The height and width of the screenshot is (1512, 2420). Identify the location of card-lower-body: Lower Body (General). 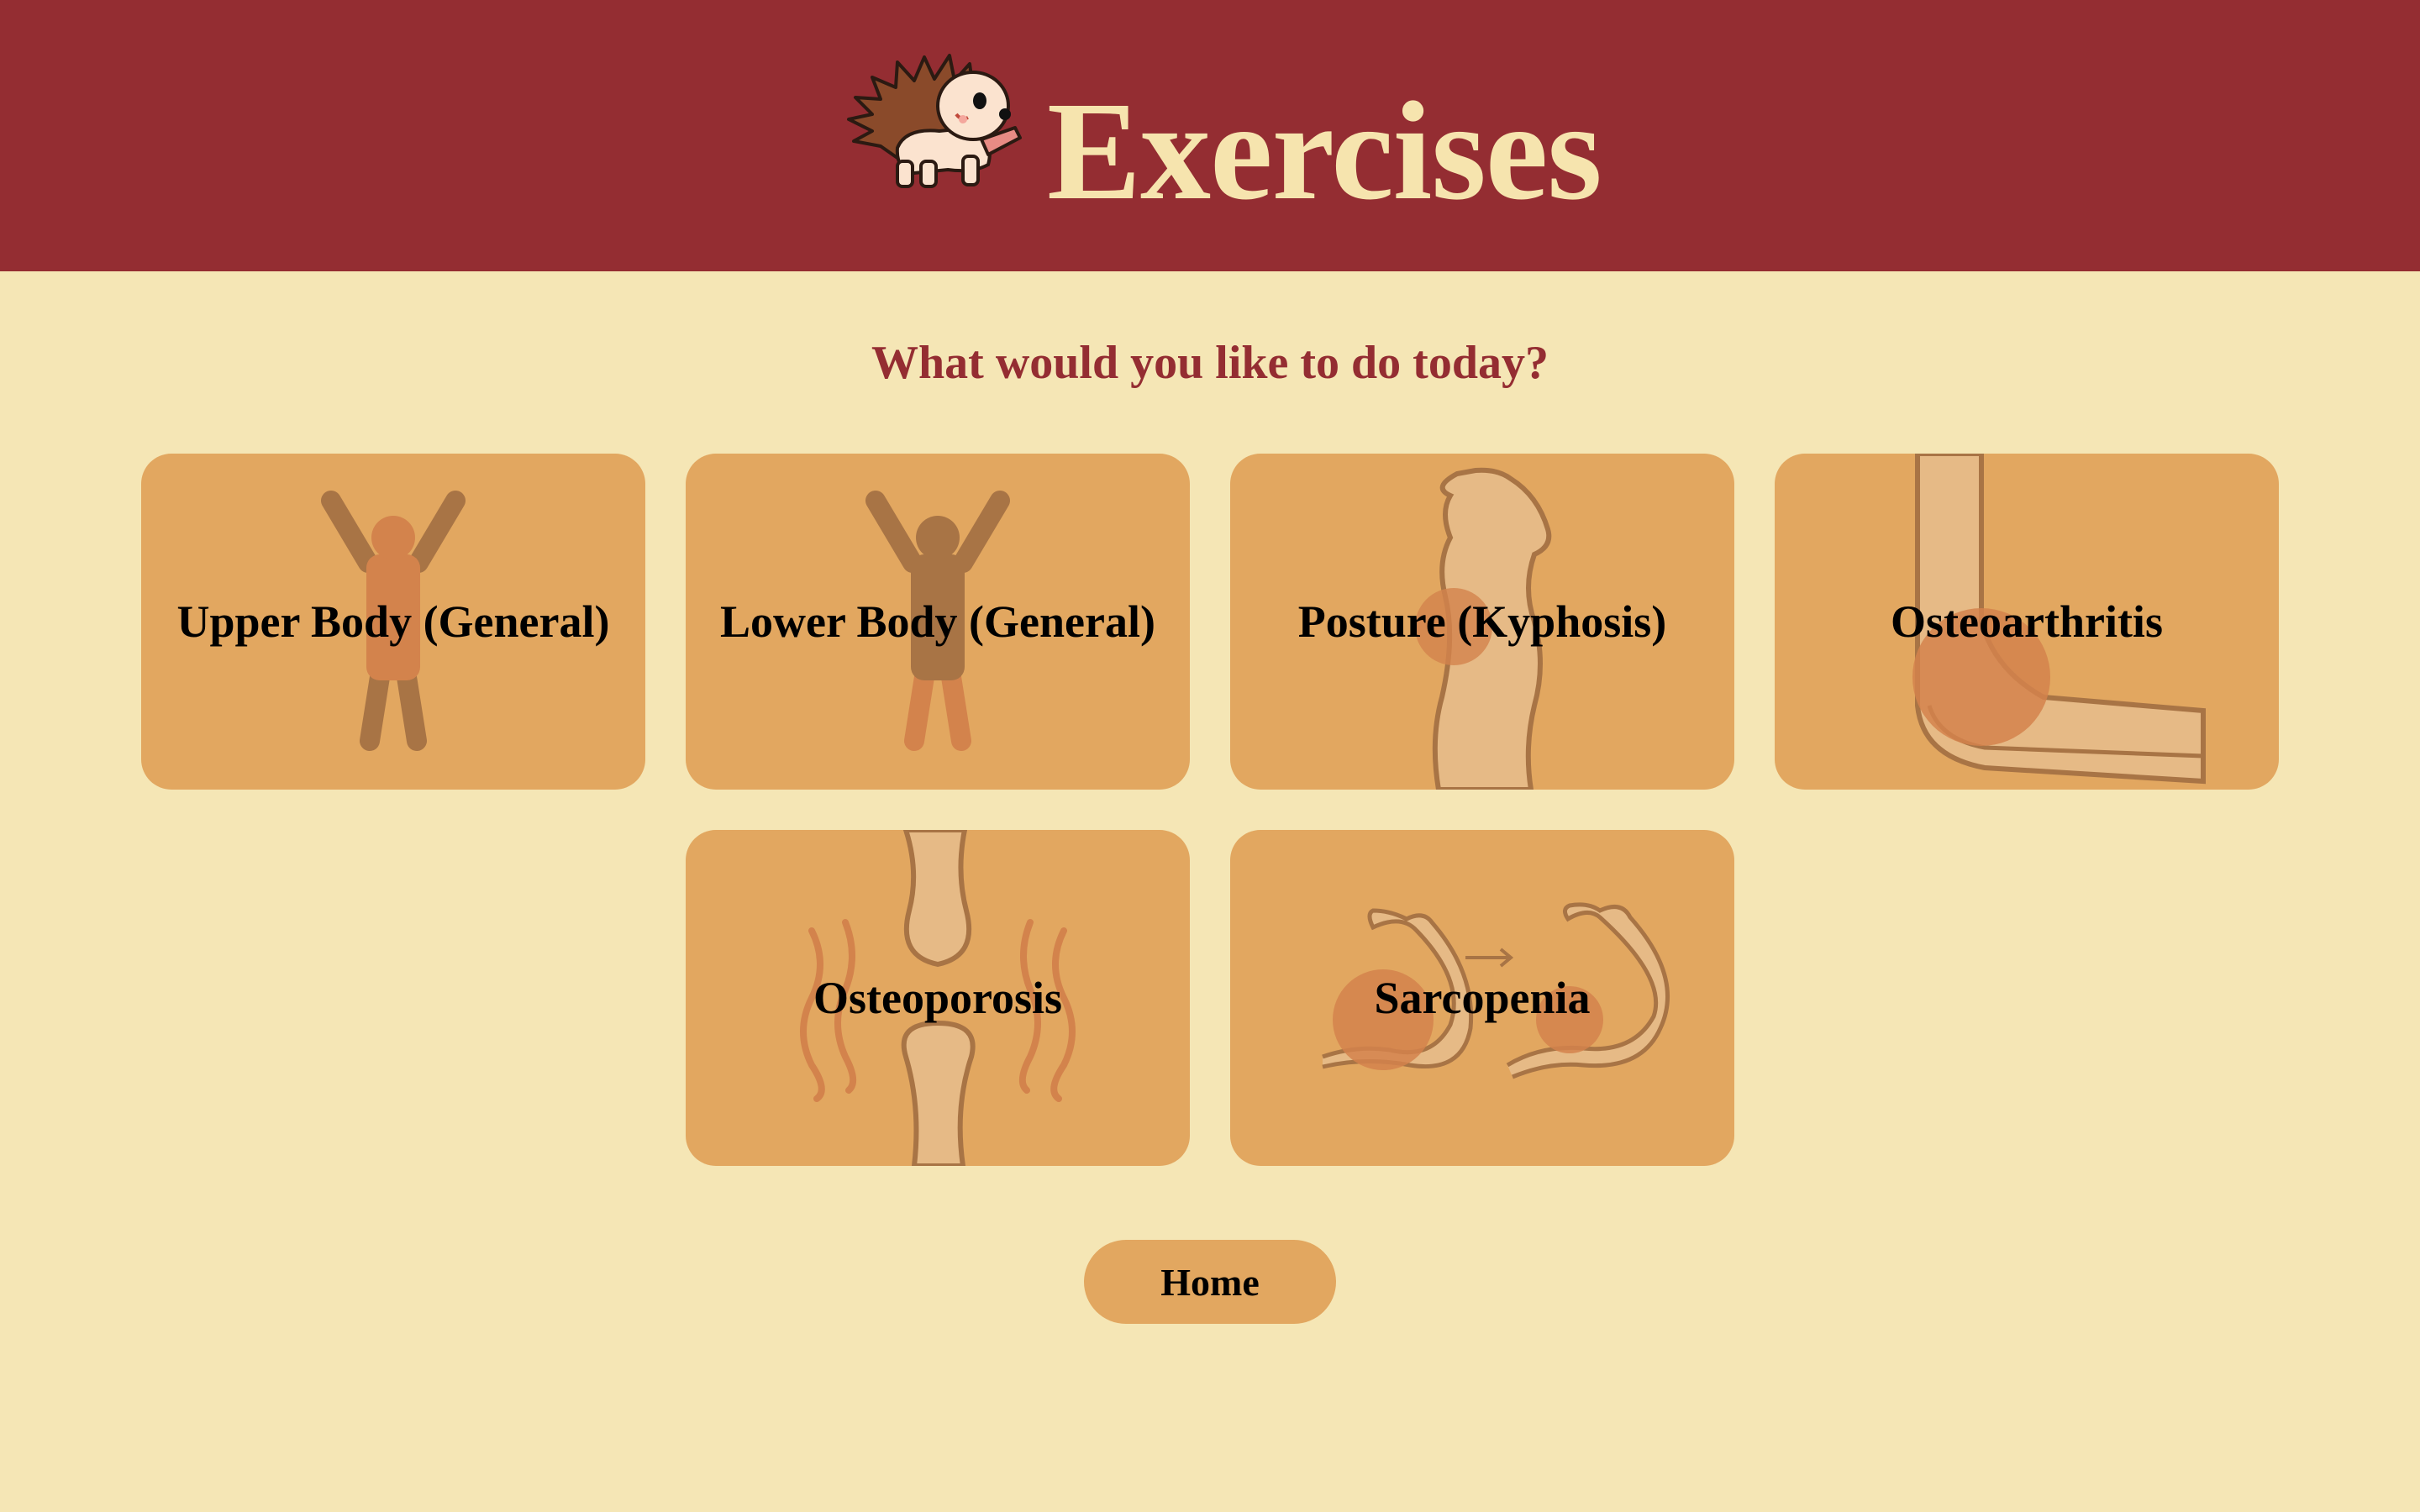
(938, 622).